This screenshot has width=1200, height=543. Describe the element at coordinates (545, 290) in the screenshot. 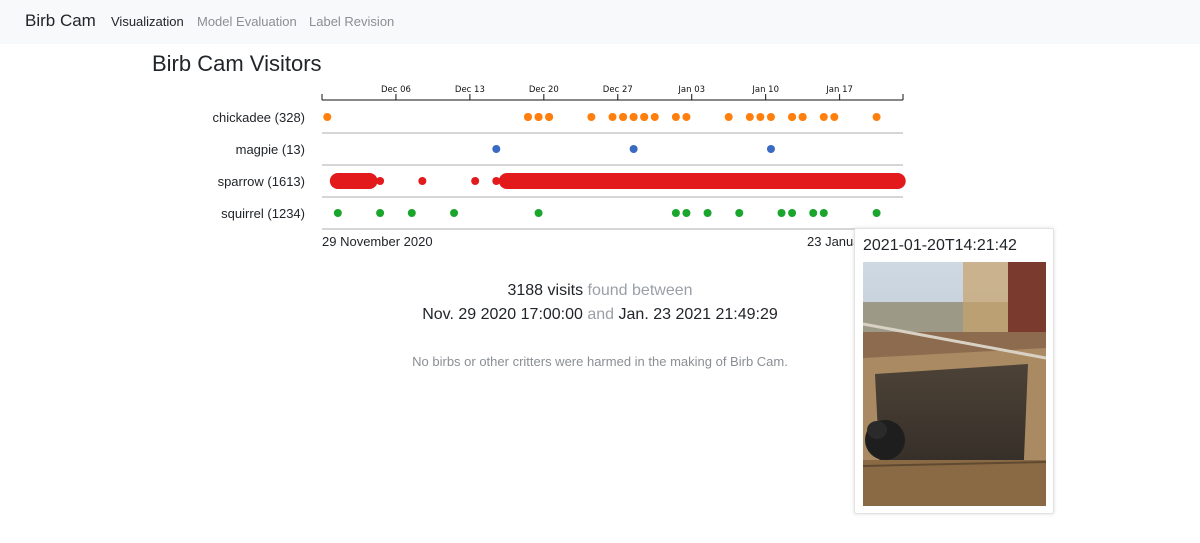

I see `visit-count: 3188 visits` at that location.